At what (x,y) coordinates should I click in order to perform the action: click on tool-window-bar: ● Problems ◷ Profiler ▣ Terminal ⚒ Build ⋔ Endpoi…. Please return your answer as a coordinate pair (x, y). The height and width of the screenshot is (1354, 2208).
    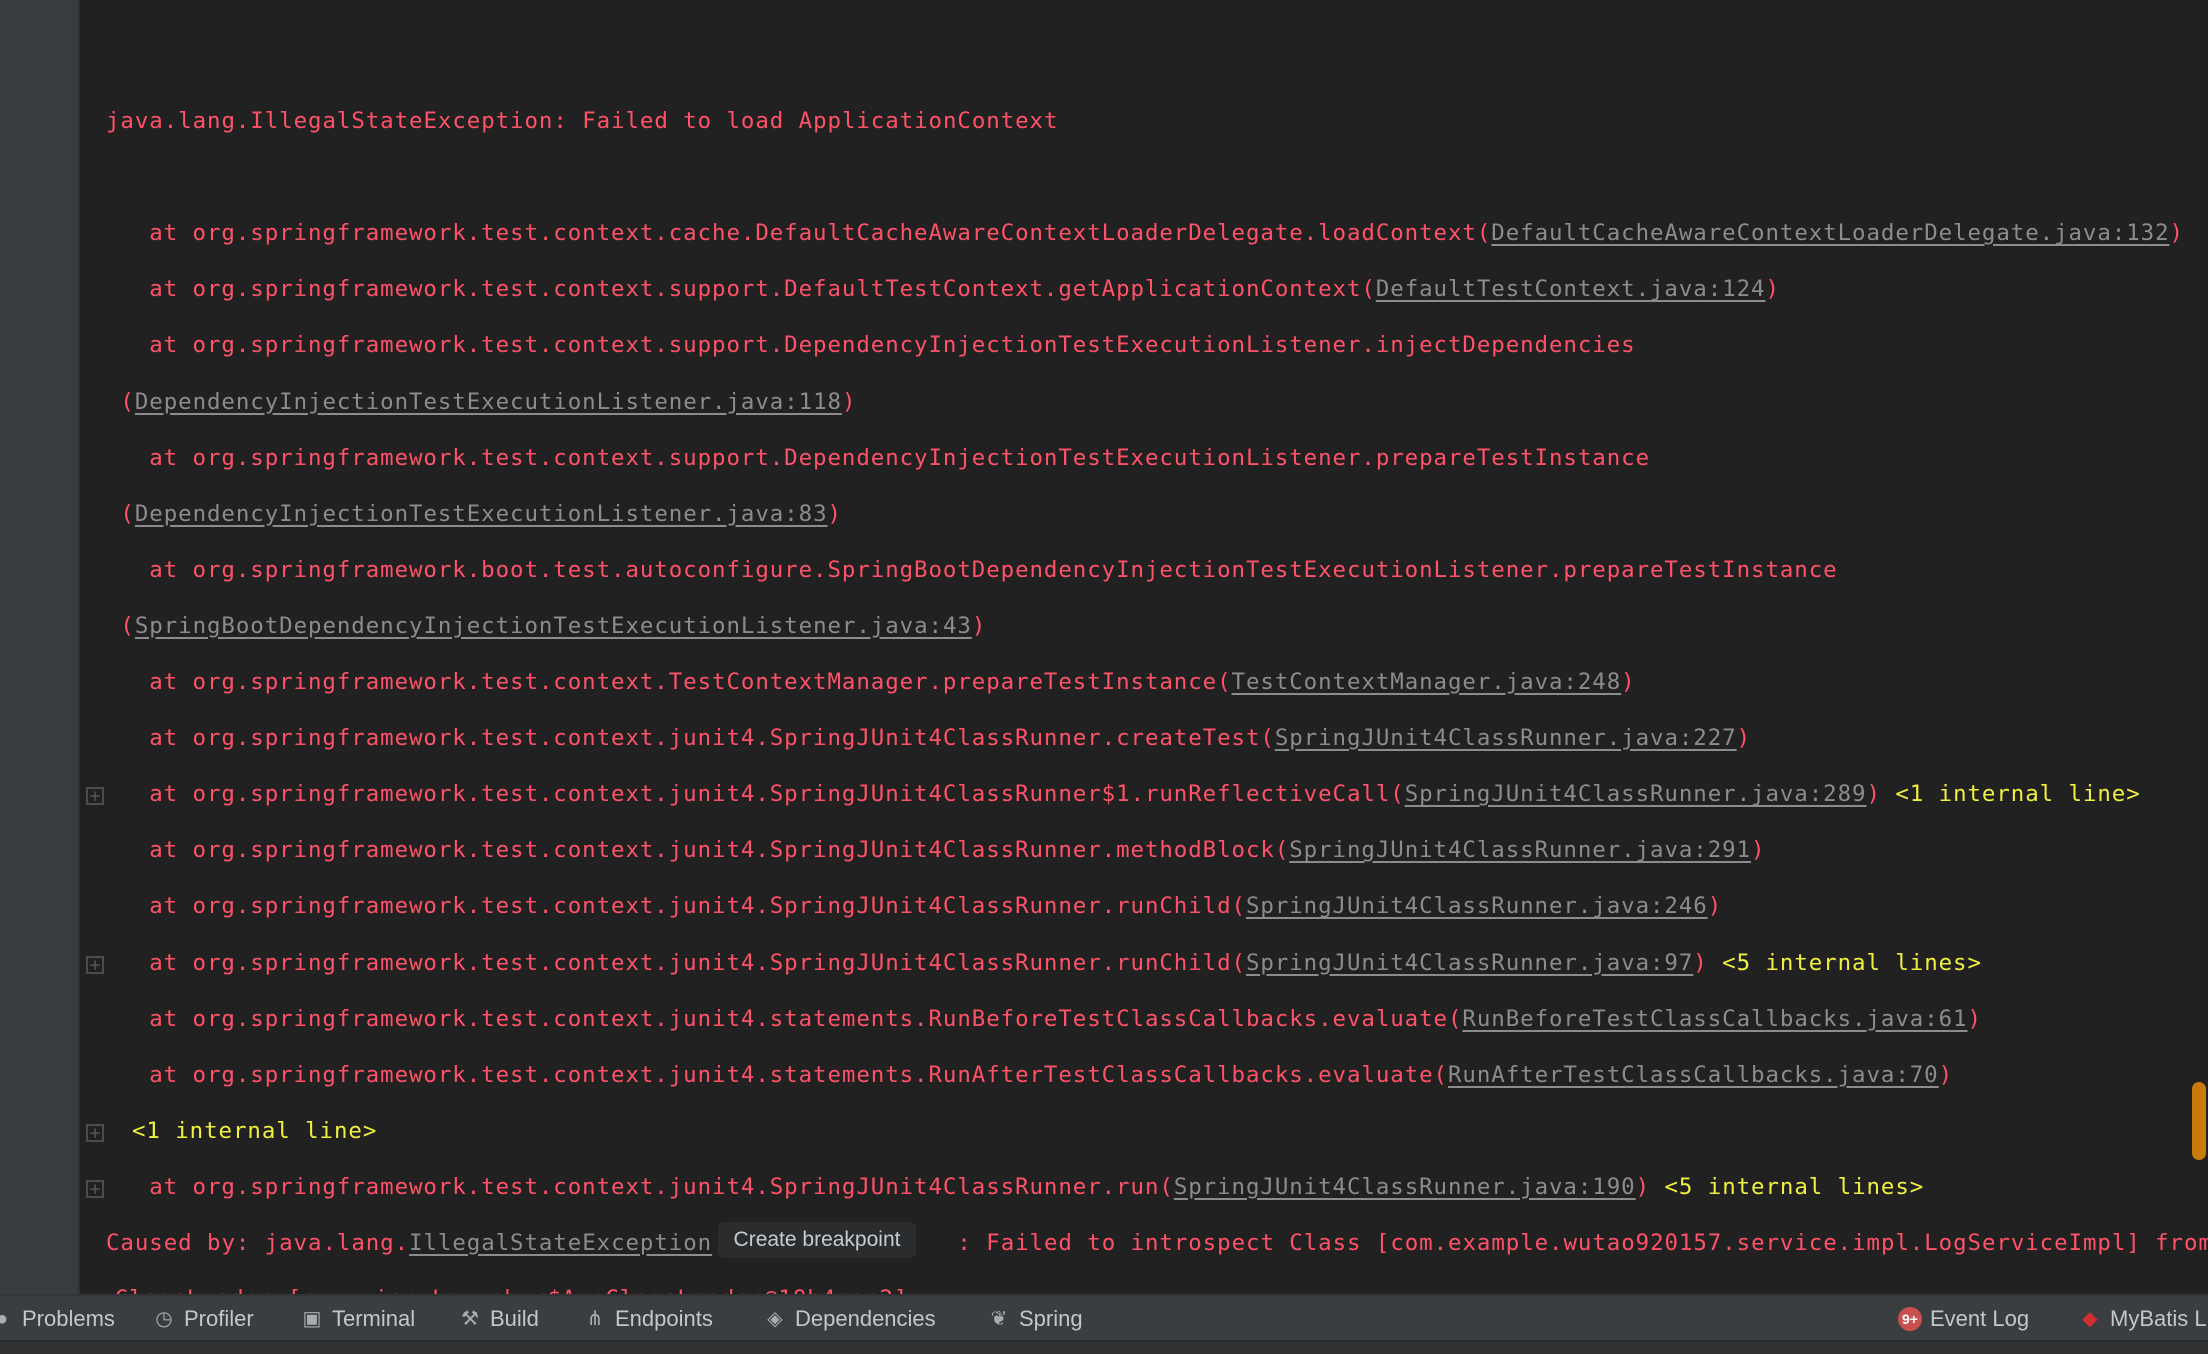
    Looking at the image, I should click on (1104, 1318).